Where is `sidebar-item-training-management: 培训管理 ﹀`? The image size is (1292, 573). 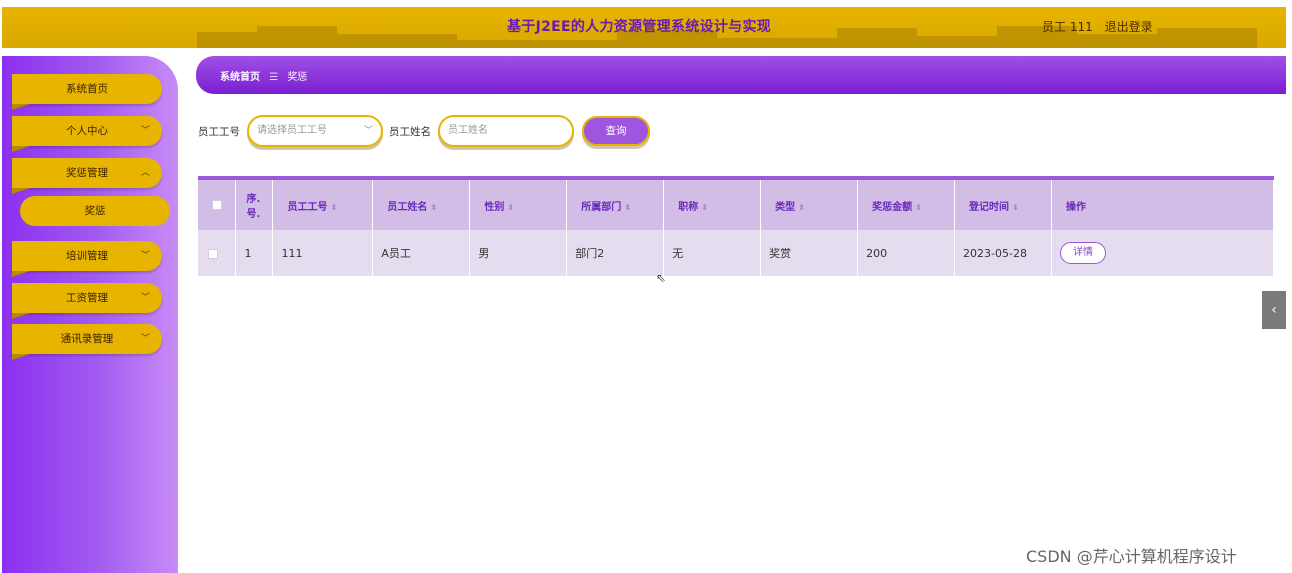 sidebar-item-training-management: 培训管理 ﹀ is located at coordinates (87, 259).